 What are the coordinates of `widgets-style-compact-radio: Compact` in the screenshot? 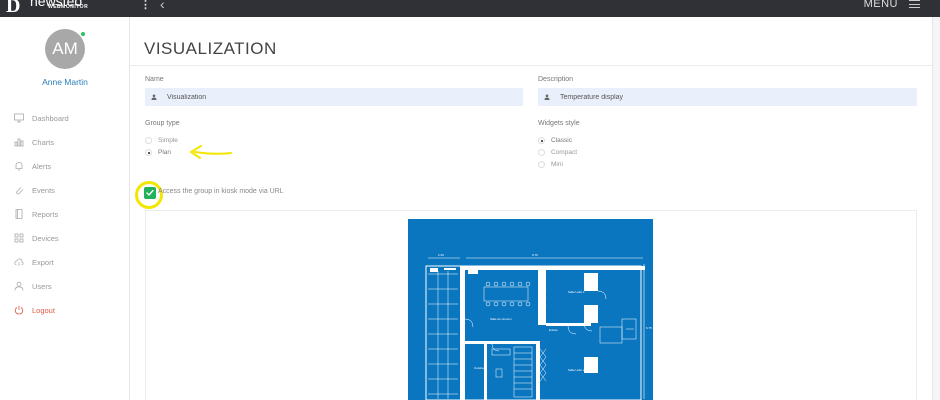 It's located at (557, 152).